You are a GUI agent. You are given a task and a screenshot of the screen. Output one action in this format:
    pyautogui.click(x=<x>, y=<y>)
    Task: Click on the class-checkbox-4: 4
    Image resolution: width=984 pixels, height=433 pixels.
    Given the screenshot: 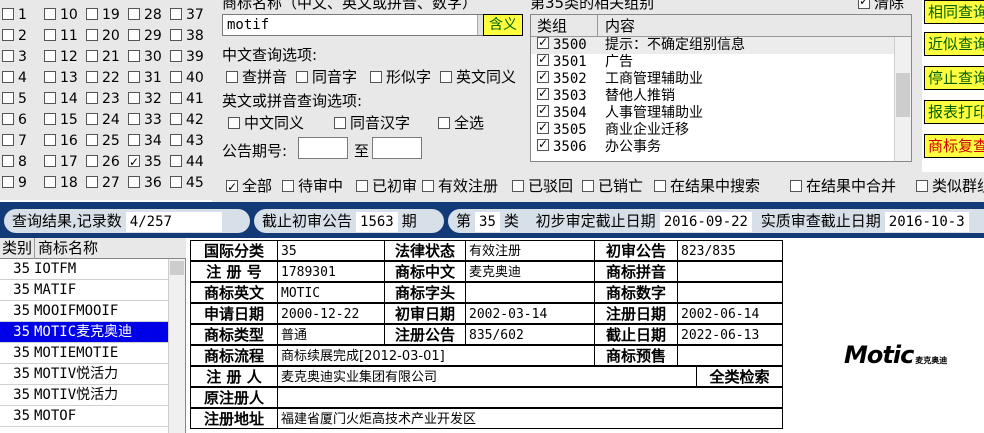 What is the action you would take?
    pyautogui.click(x=14, y=78)
    